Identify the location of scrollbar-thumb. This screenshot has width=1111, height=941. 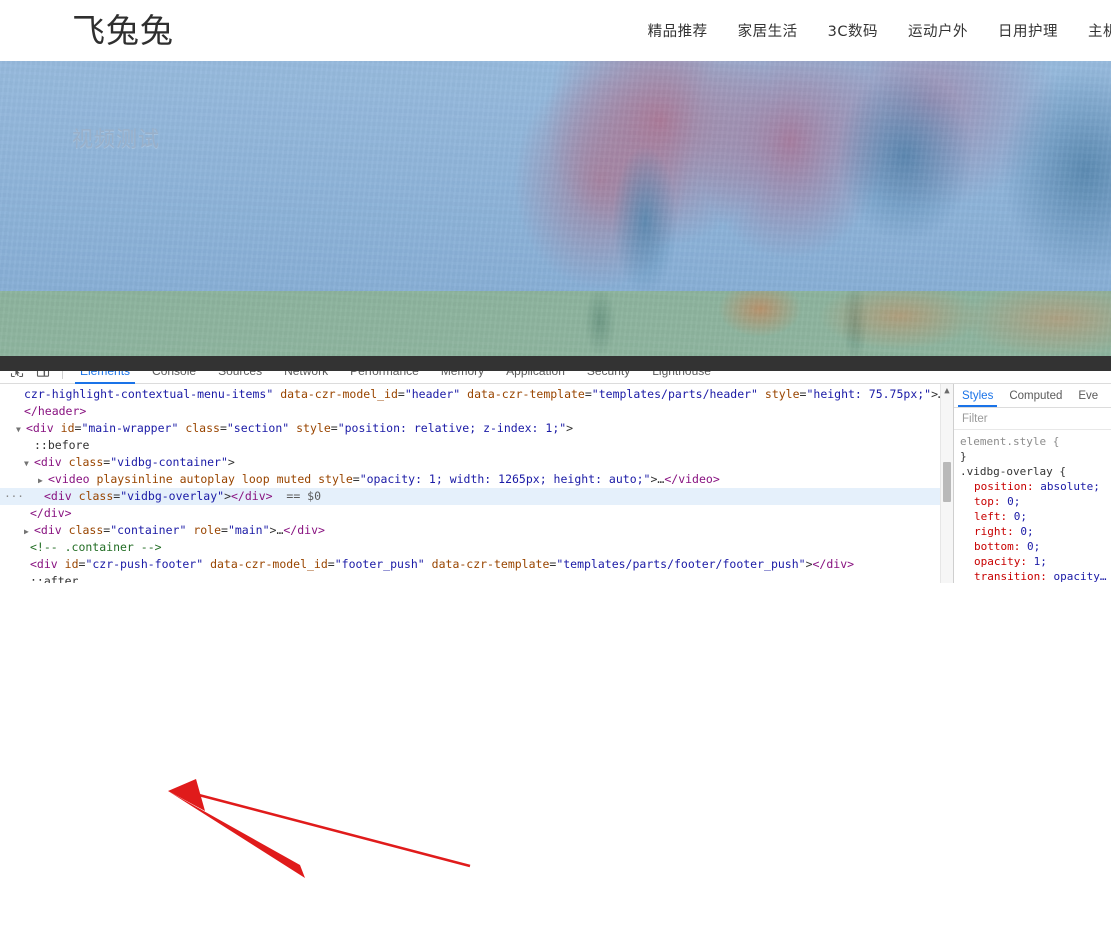
(947, 482).